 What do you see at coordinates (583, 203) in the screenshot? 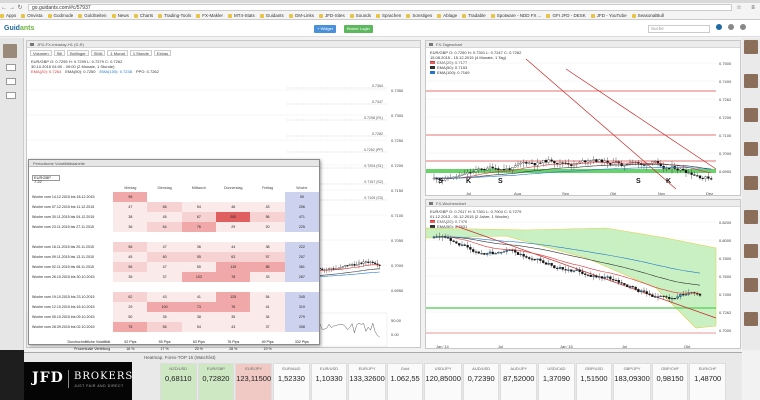
I see `widget-title: FX-Wochenchart` at bounding box center [583, 203].